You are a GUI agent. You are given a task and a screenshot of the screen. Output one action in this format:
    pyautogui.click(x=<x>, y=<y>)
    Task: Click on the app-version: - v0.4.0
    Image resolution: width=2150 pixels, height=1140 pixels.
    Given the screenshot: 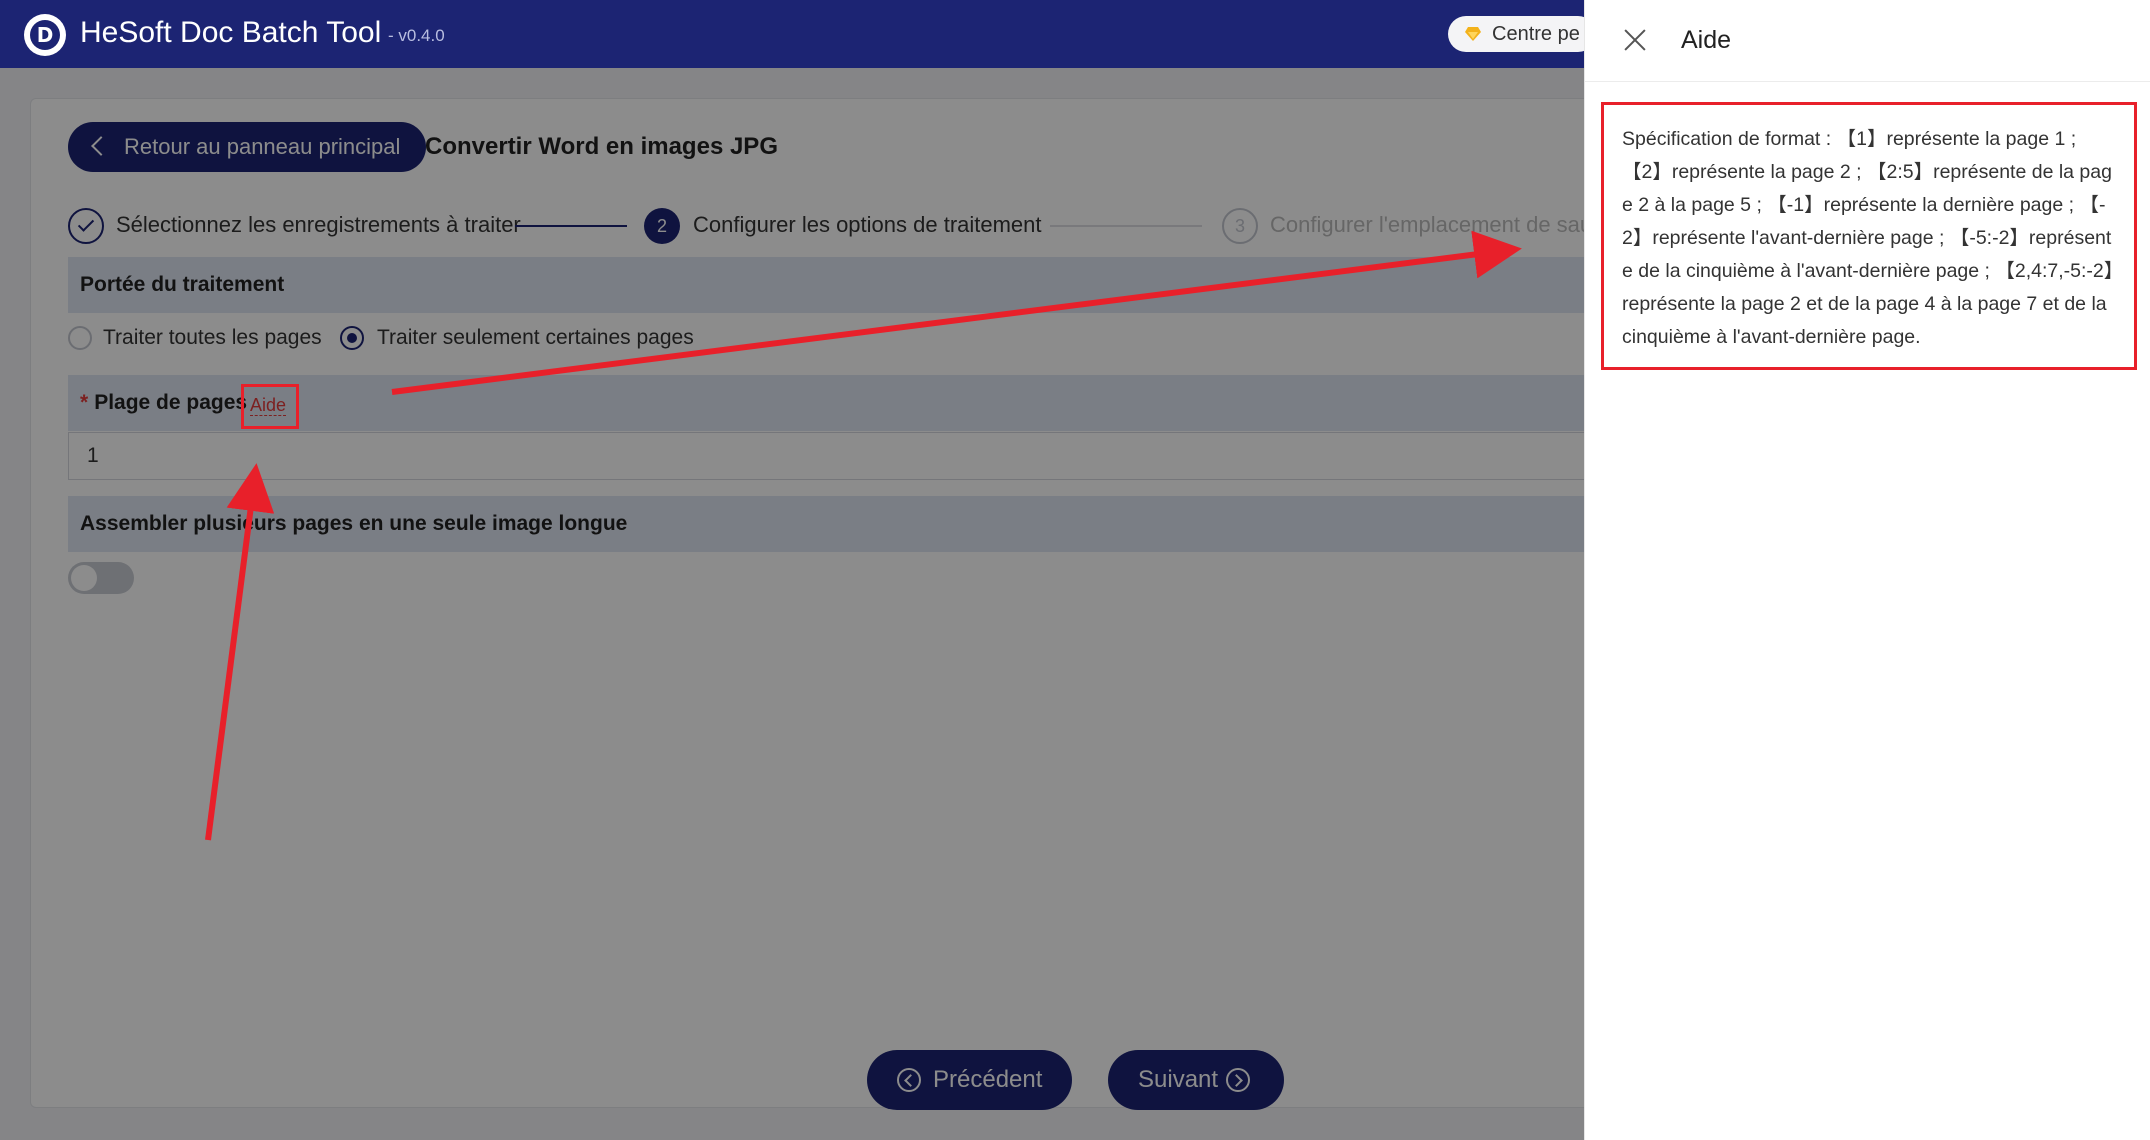 What is the action you would take?
    pyautogui.click(x=416, y=35)
    